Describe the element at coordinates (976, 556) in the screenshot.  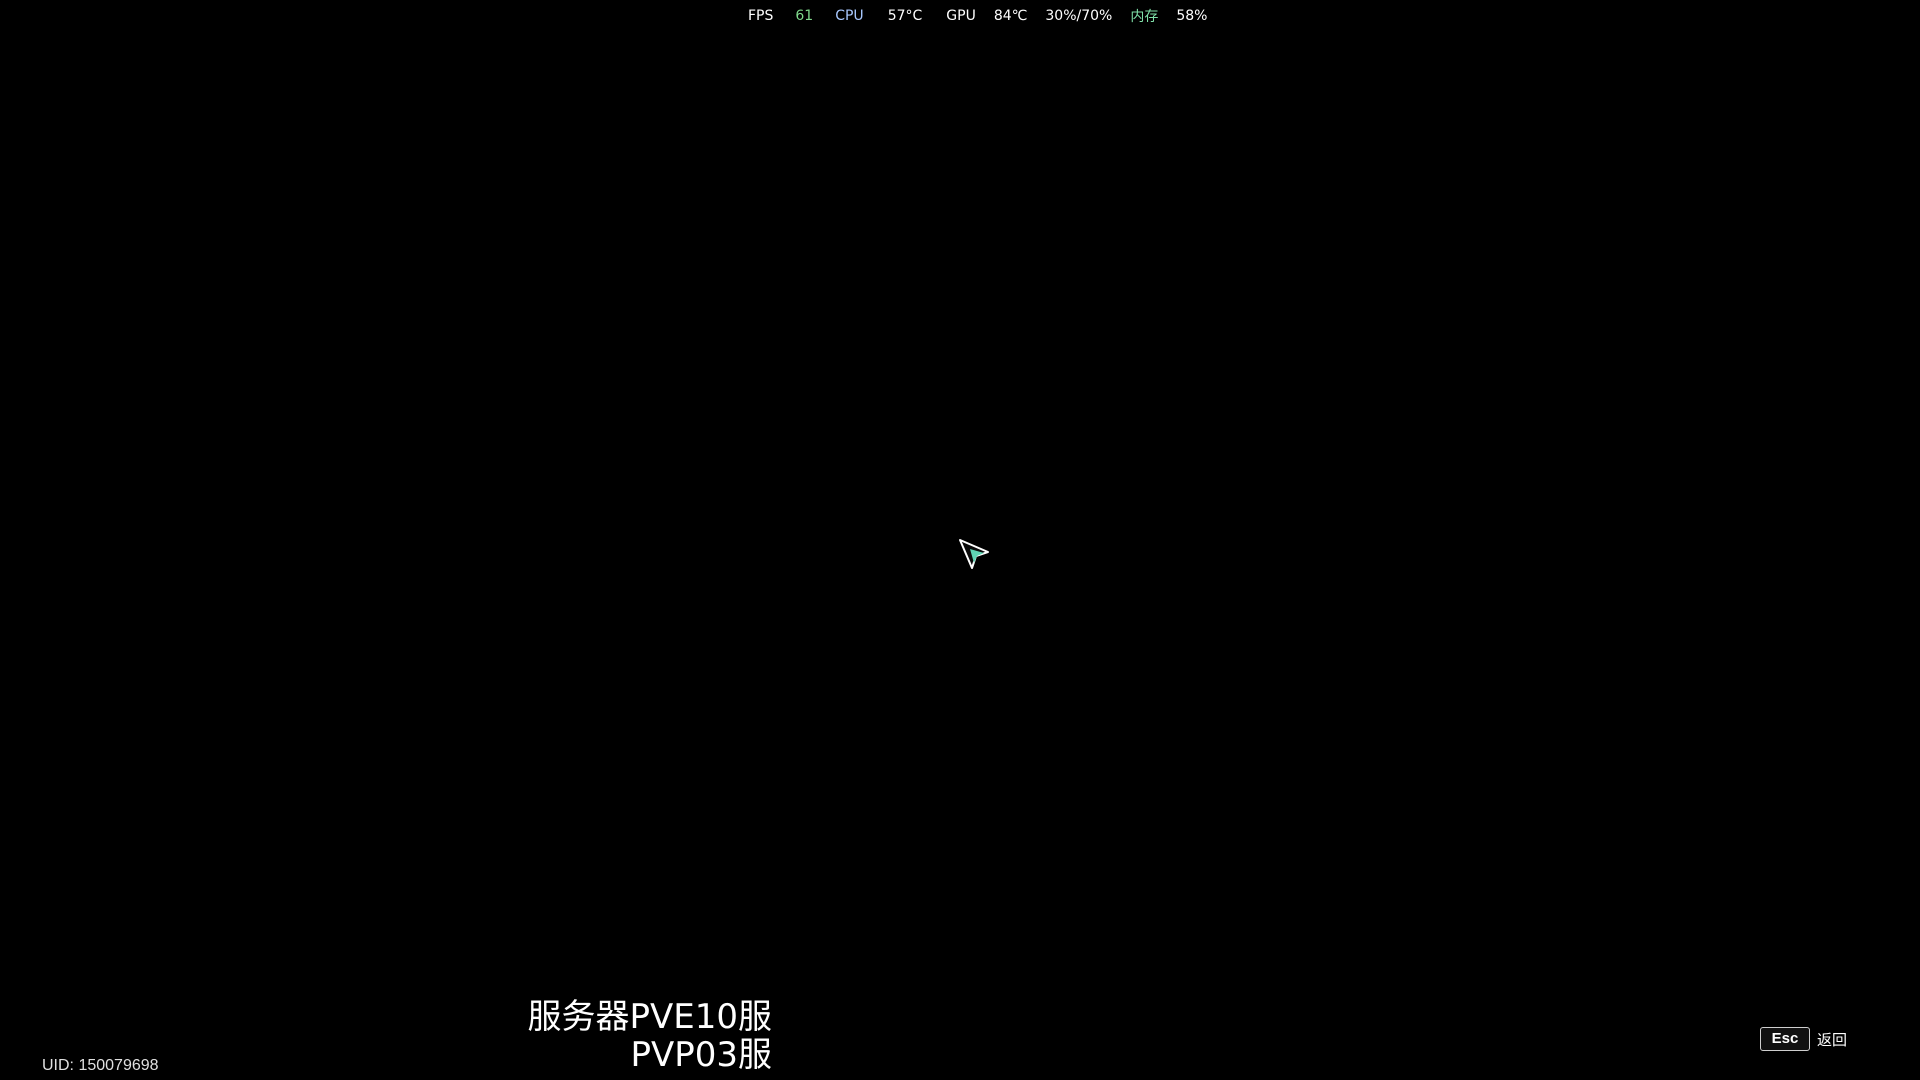
I see `cursor-arrow-icon` at that location.